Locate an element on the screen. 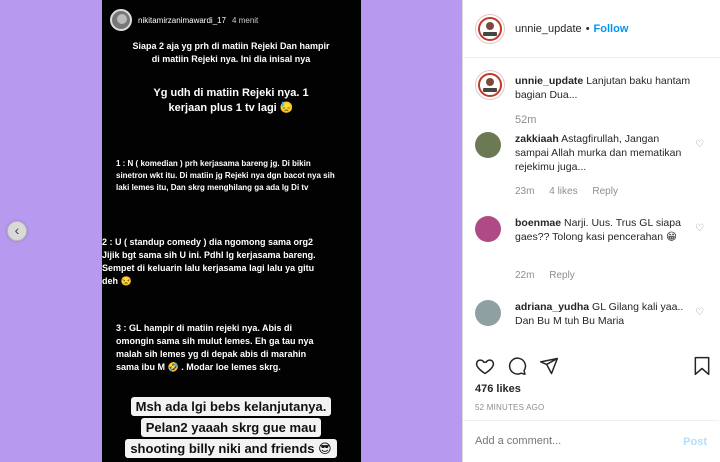 The width and height of the screenshot is (720, 462). comment-username: adriana_yudha is located at coordinates (552, 307).